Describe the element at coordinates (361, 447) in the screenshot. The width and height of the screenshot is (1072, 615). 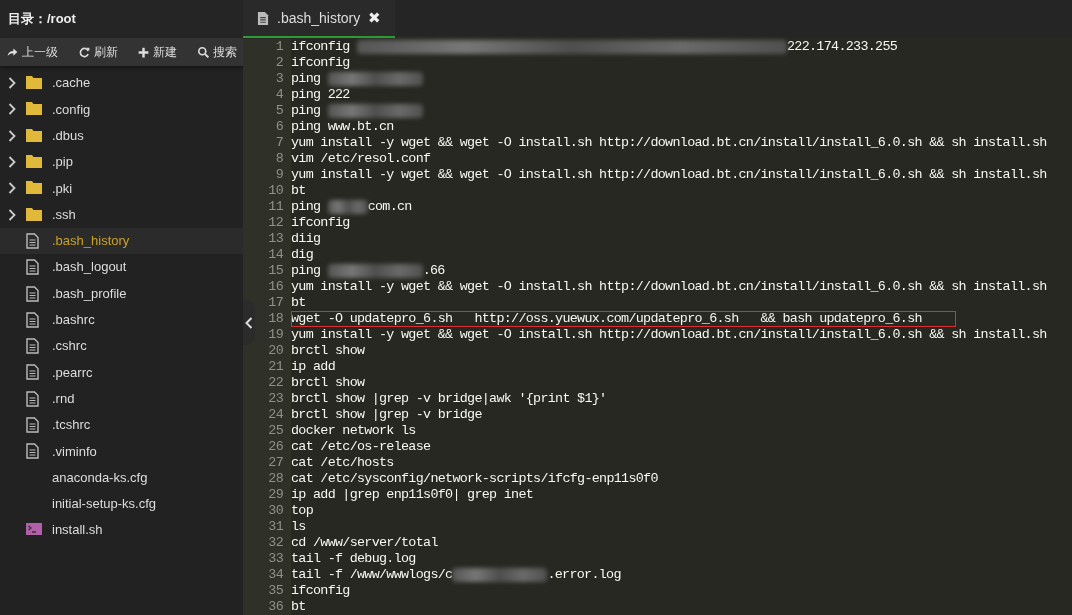
I see `code-line: cat /etc/os-release` at that location.